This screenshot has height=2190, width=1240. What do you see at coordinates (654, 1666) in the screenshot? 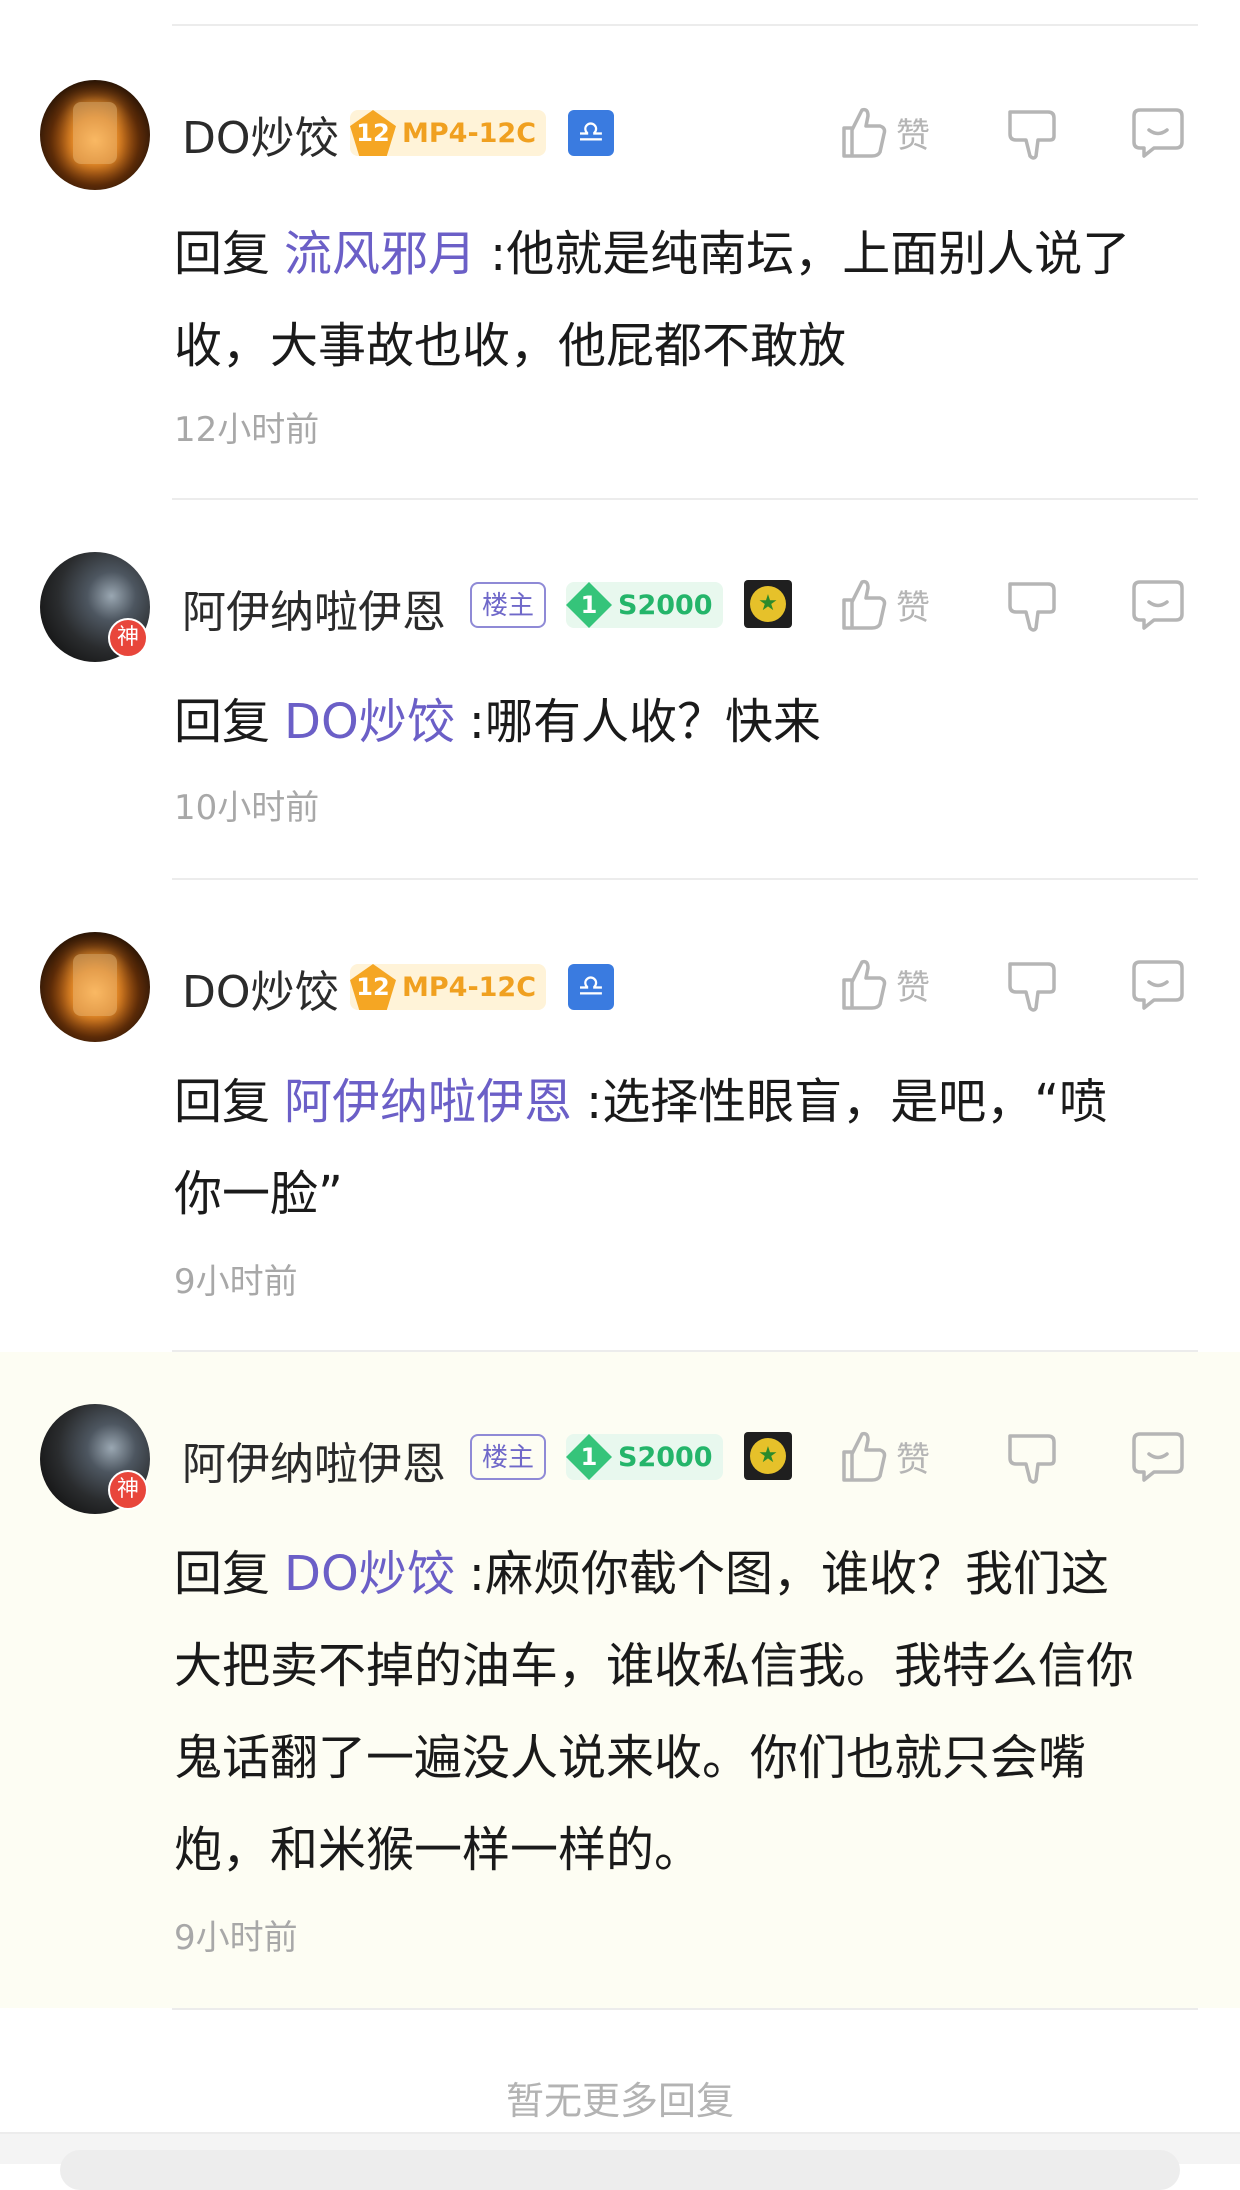
I see `text-line: 大把卖不掉的油车，谁收私信我。我特么信你` at bounding box center [654, 1666].